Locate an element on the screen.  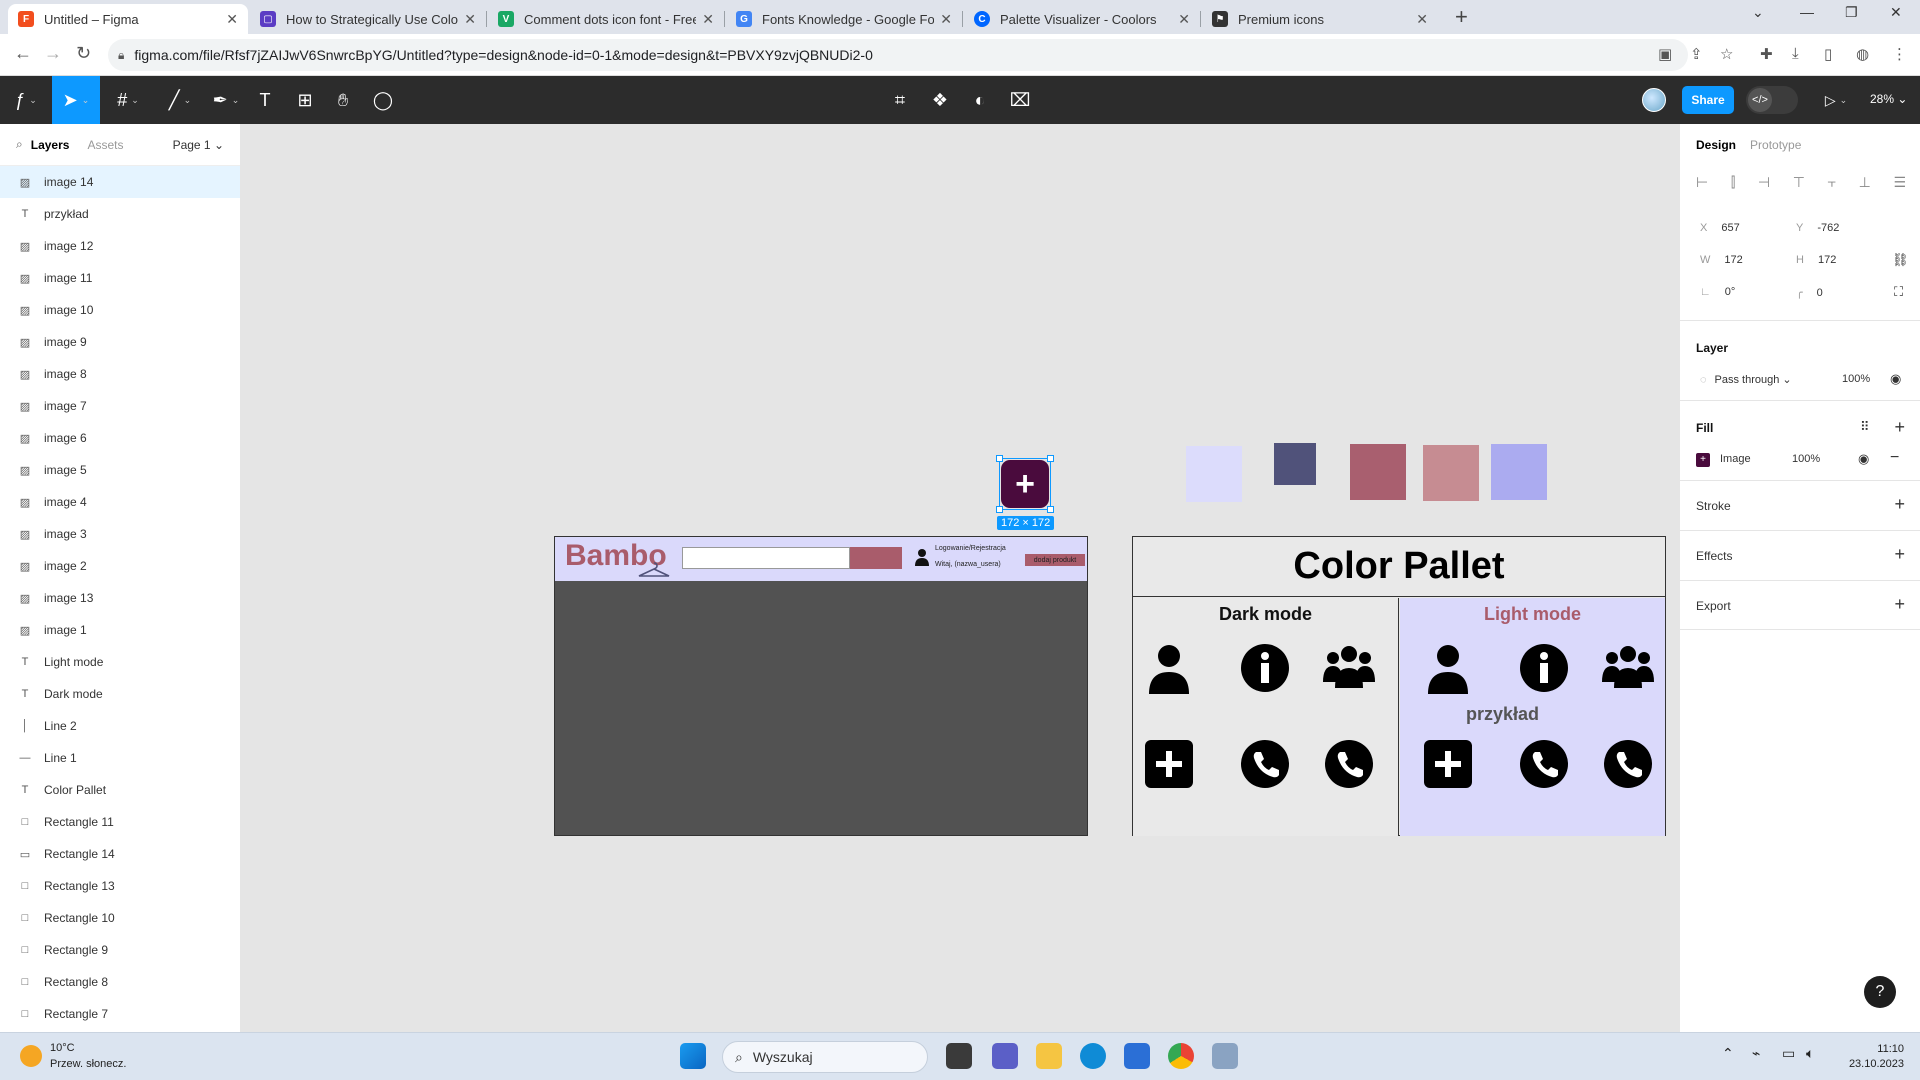
independent-corners-icon: ⛶ is located at coordinates (1898, 292).